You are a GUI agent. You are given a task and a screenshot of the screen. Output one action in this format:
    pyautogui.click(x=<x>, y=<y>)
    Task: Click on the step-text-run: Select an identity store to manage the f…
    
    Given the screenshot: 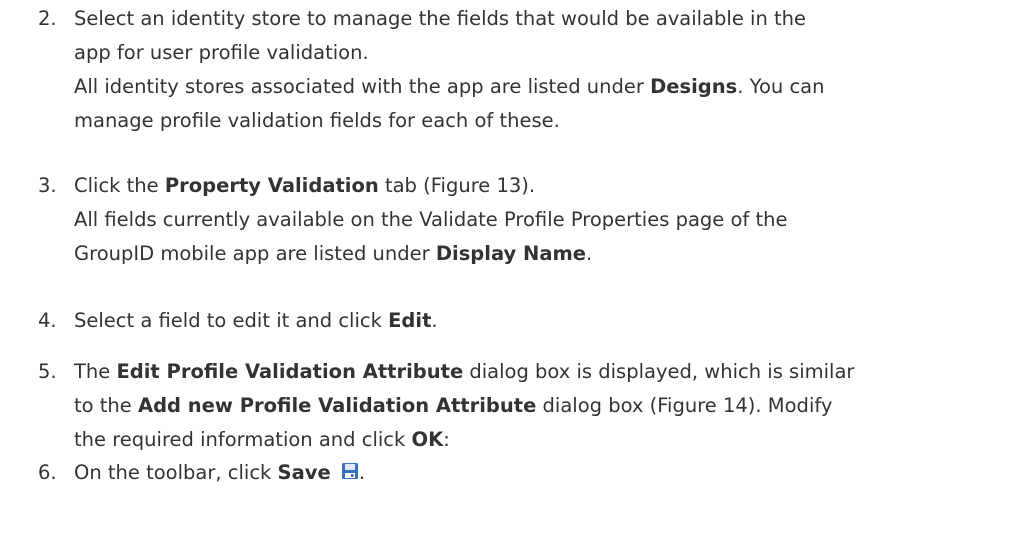 What is the action you would take?
    pyautogui.click(x=440, y=18)
    